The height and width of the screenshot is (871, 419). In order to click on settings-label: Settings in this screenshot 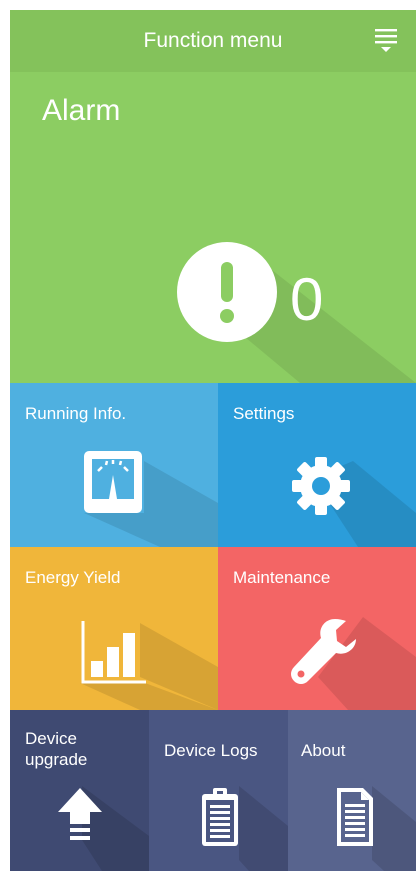, I will do `click(264, 413)`.